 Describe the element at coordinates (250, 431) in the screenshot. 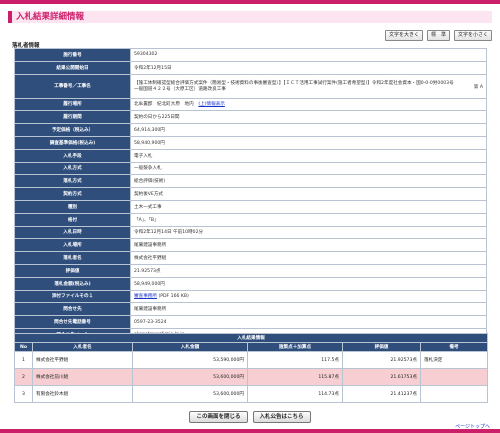

I see `bottom-accent-bar` at that location.